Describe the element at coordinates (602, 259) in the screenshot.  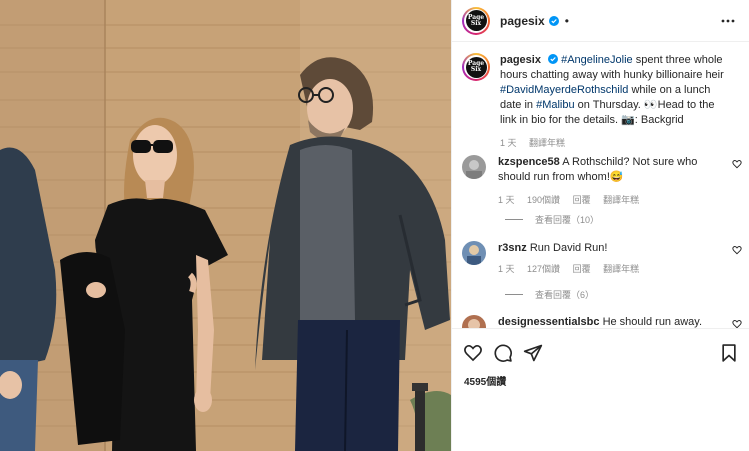
I see `comment-item: r3snz Run David Run! 1 天 127個讚 回覆 翻譯年糕` at that location.